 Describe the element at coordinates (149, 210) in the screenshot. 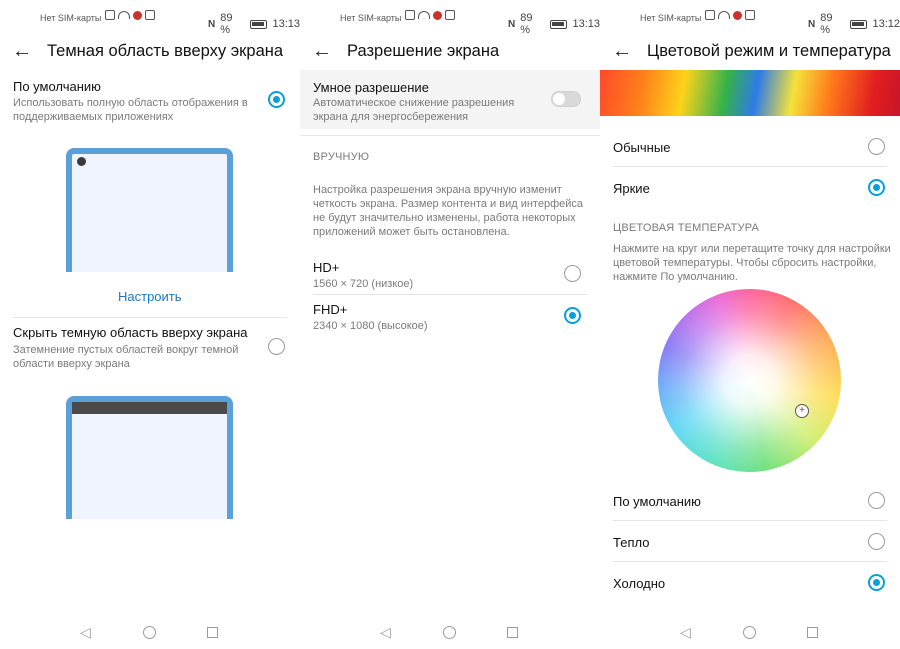

I see `phone-illustration-default` at that location.